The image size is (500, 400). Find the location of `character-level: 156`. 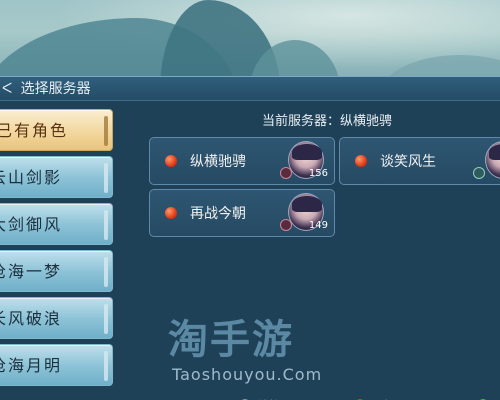

character-level: 156 is located at coordinates (318, 173).